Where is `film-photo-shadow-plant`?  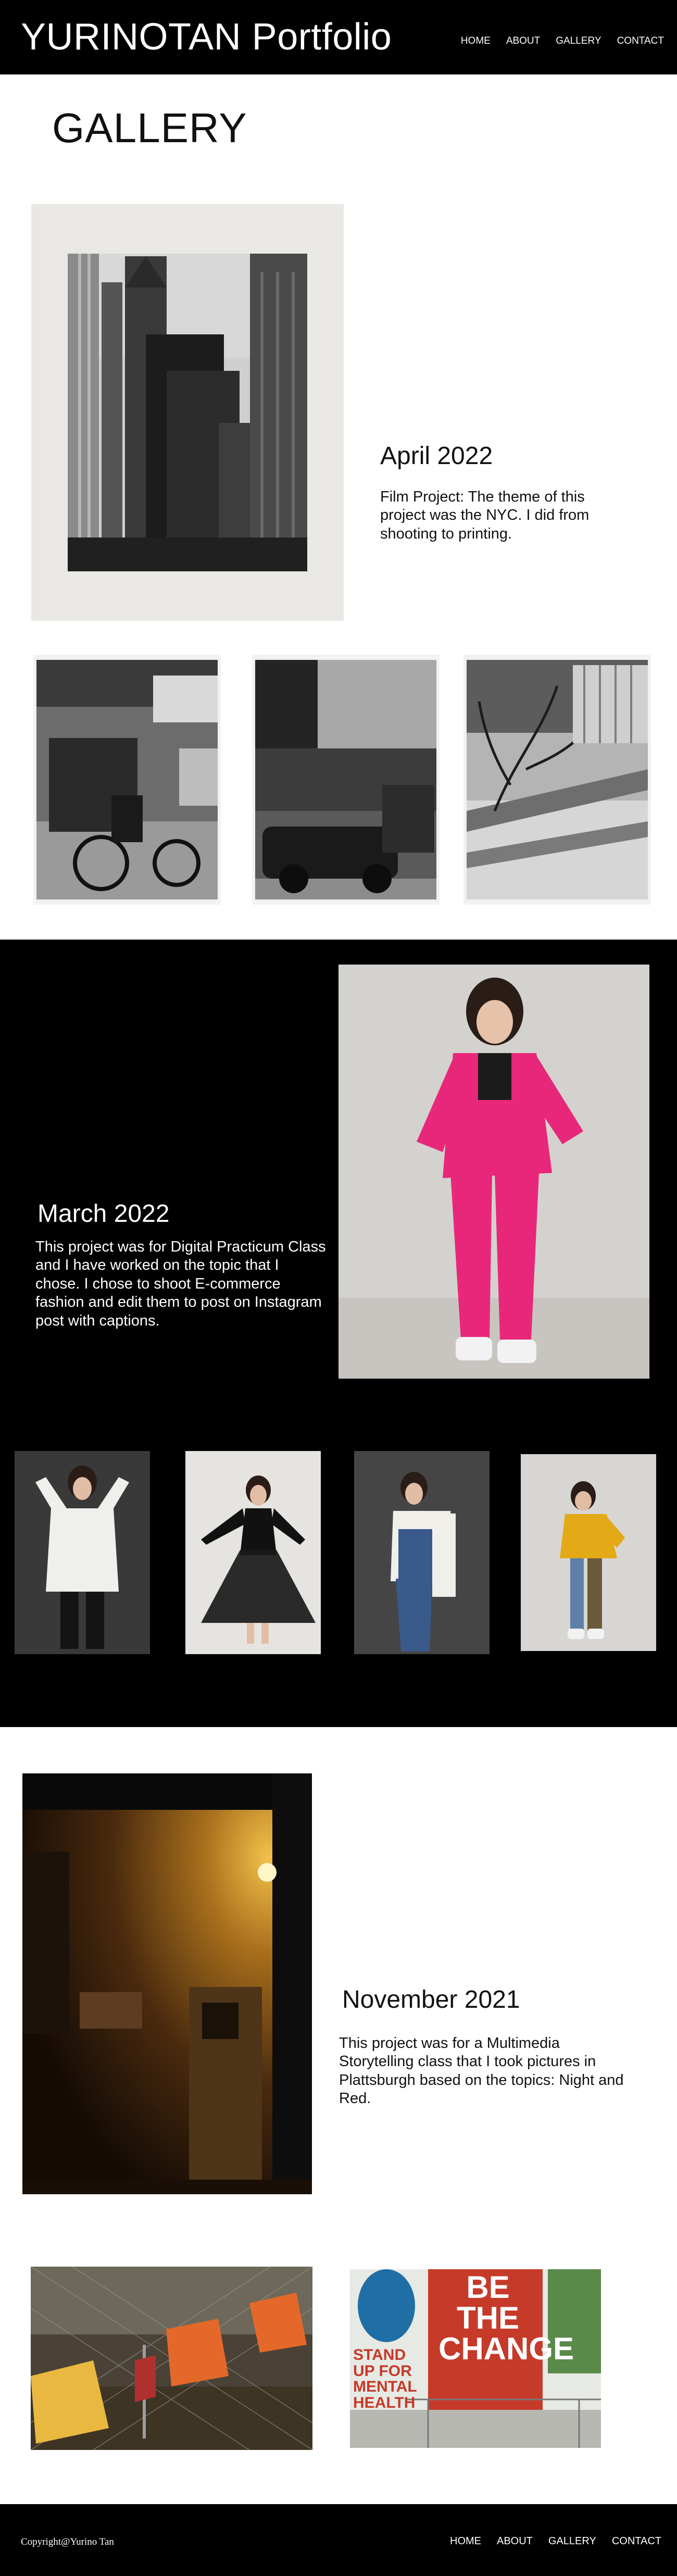
film-photo-shadow-plant is located at coordinates (557, 780).